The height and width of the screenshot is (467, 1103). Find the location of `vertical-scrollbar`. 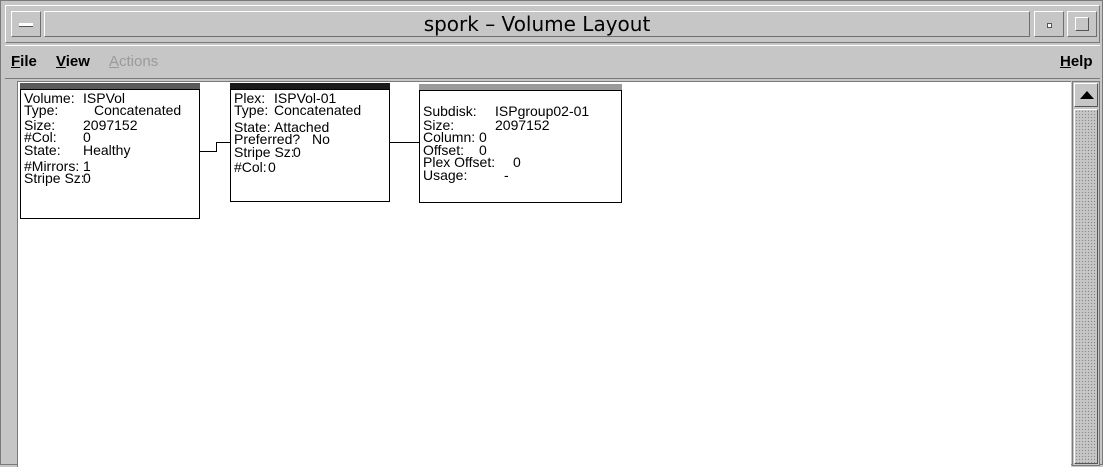

vertical-scrollbar is located at coordinates (1086, 273).